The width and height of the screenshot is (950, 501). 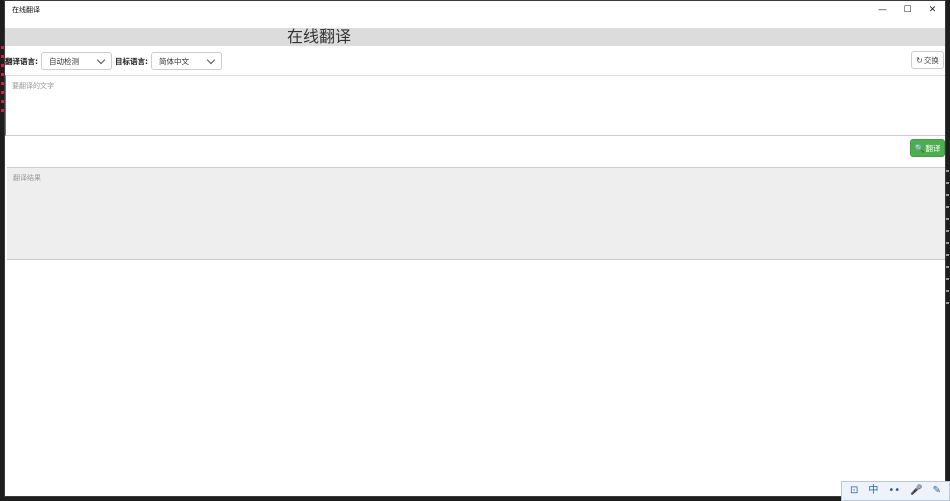 What do you see at coordinates (131, 61) in the screenshot?
I see `target-language-label: 目标语言:` at bounding box center [131, 61].